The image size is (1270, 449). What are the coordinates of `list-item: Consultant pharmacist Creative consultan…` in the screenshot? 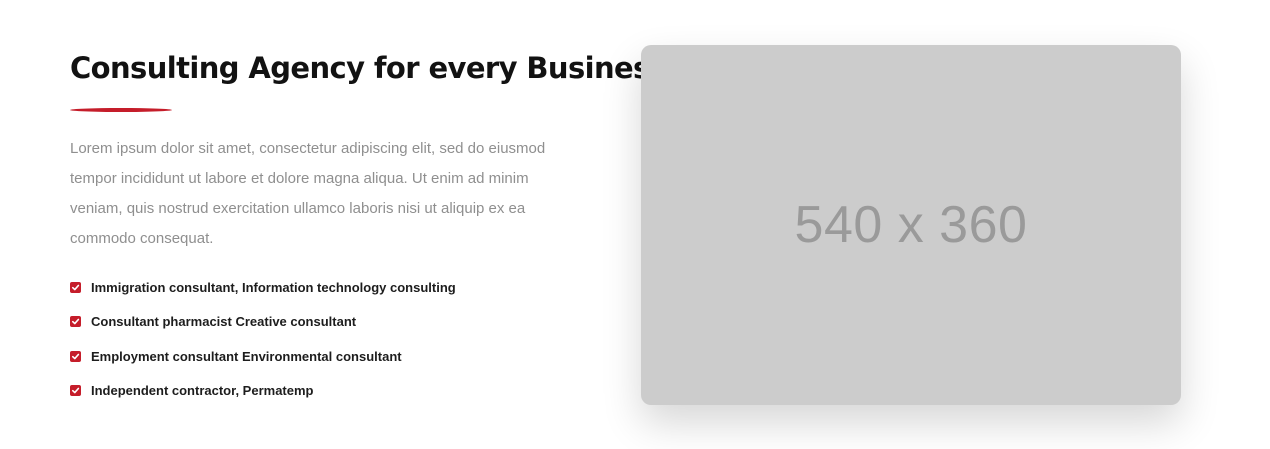 It's located at (330, 322).